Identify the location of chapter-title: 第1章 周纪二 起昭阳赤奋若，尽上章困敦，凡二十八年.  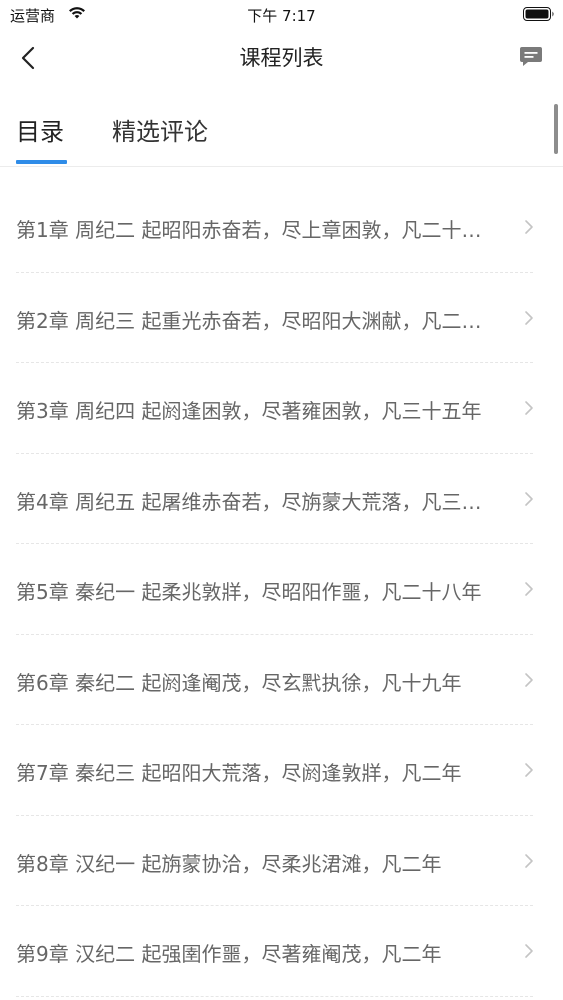
(251, 230).